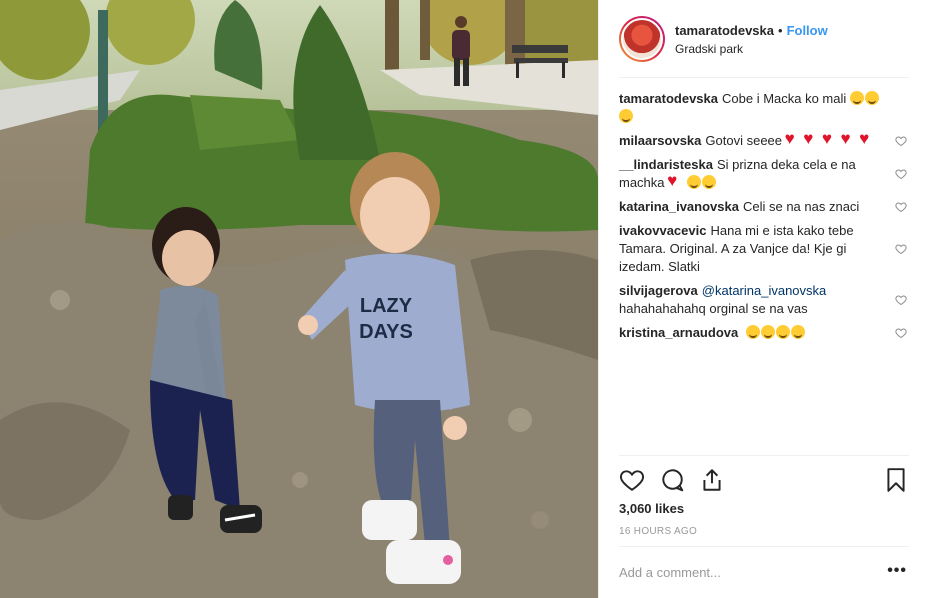 The width and height of the screenshot is (925, 598). I want to click on comment-text: hahahahahahq orginal se na vas, so click(713, 308).